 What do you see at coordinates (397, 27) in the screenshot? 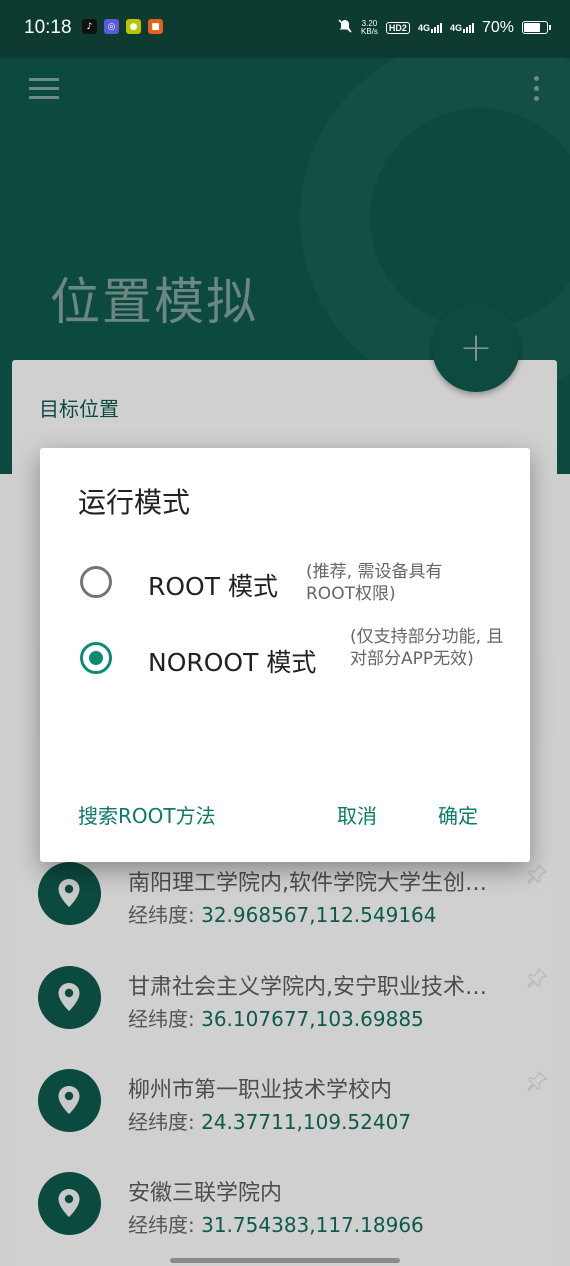
I see `hd-badge: HD2` at bounding box center [397, 27].